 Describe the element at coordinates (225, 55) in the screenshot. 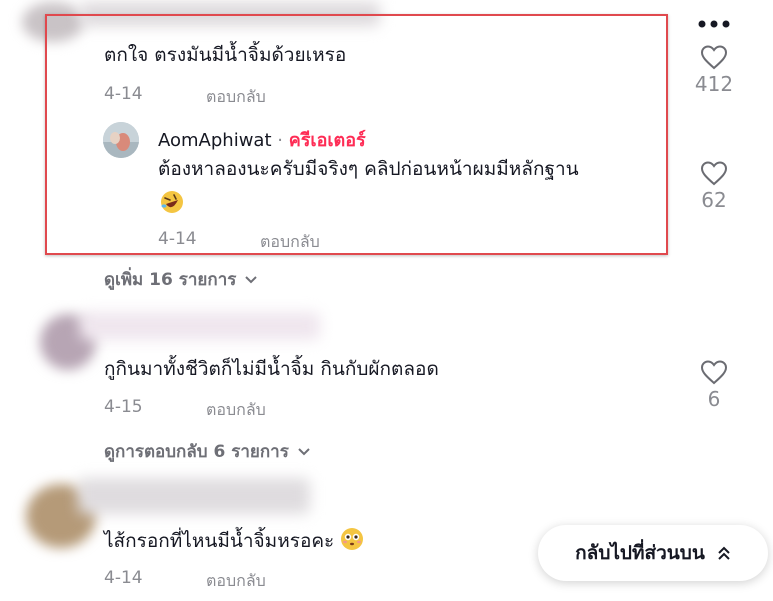

I see `comment-text: ตกใจ ตรงมันมีน้ำจิ้มด้วยเหรอ` at that location.